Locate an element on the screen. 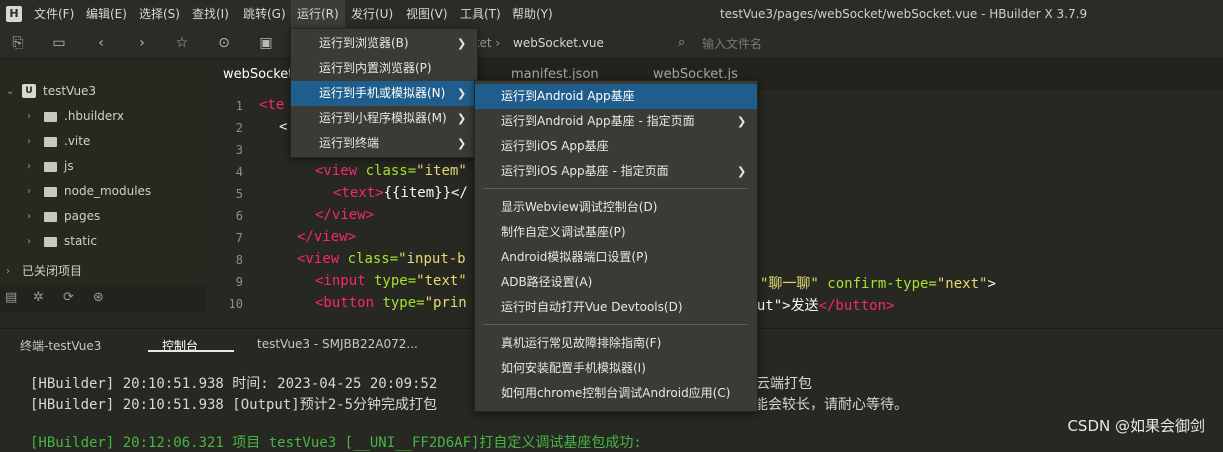 This screenshot has width=1223, height=452. tree-folder-label: pages is located at coordinates (82, 216).